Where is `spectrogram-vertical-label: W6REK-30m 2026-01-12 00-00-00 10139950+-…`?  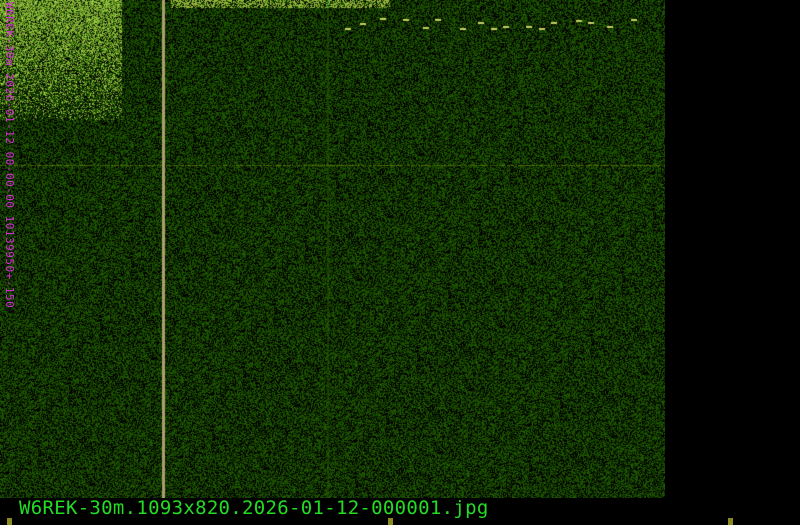 spectrogram-vertical-label: W6REK-30m 2026-01-12 00-00-00 10139950+-… is located at coordinates (9, 155).